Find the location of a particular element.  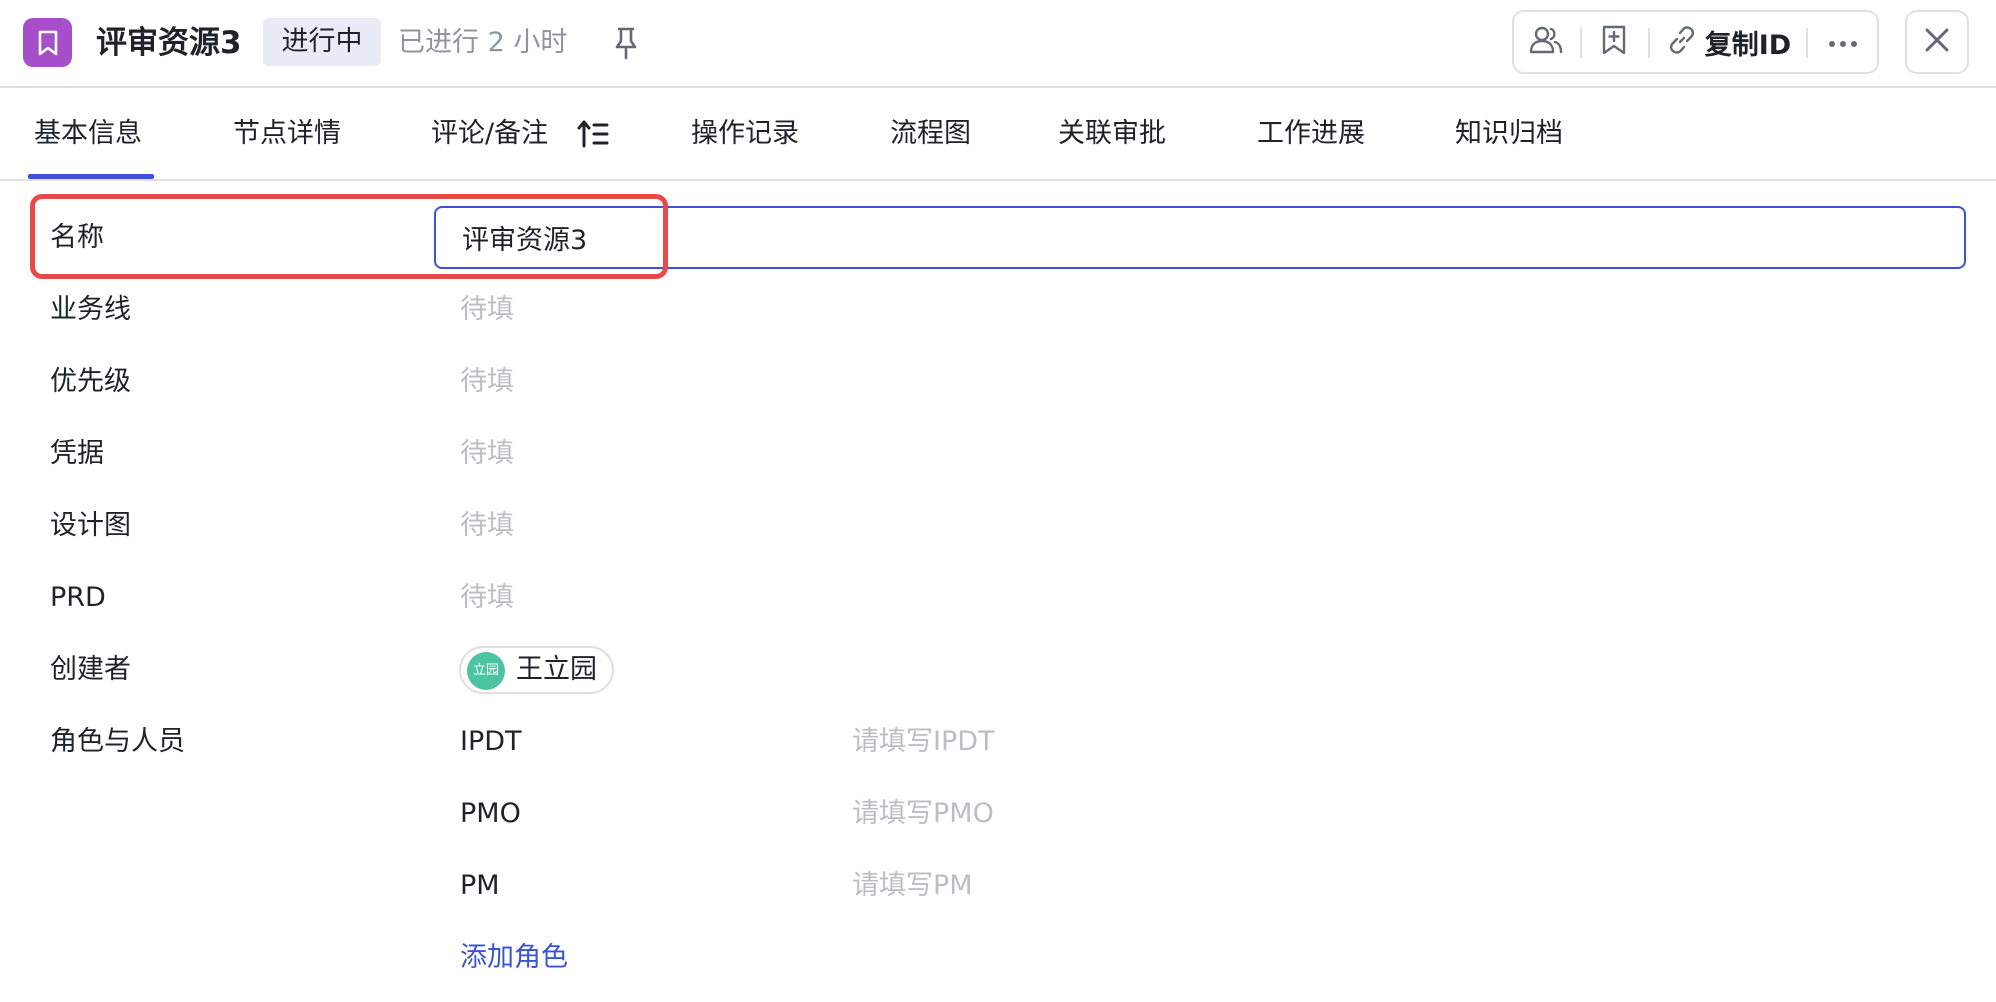

panel-header: 评审资源3 进行中 已进行 2 小时 复制ID is located at coordinates (998, 44).